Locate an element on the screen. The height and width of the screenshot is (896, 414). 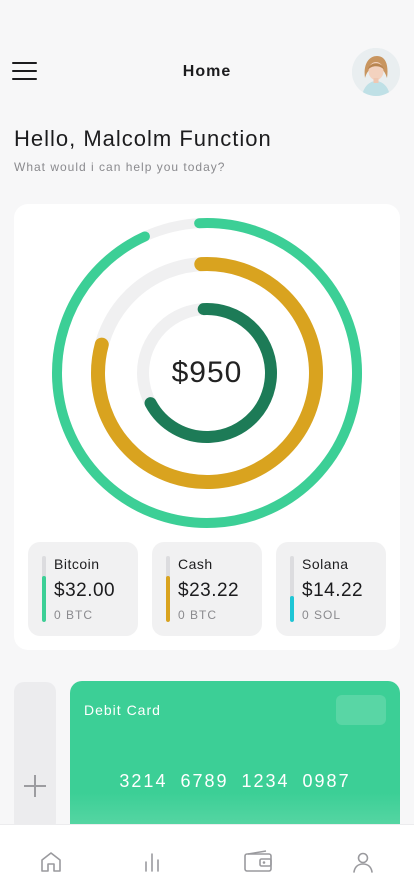
asset-amount: $14.22 is located at coordinates (333, 590).